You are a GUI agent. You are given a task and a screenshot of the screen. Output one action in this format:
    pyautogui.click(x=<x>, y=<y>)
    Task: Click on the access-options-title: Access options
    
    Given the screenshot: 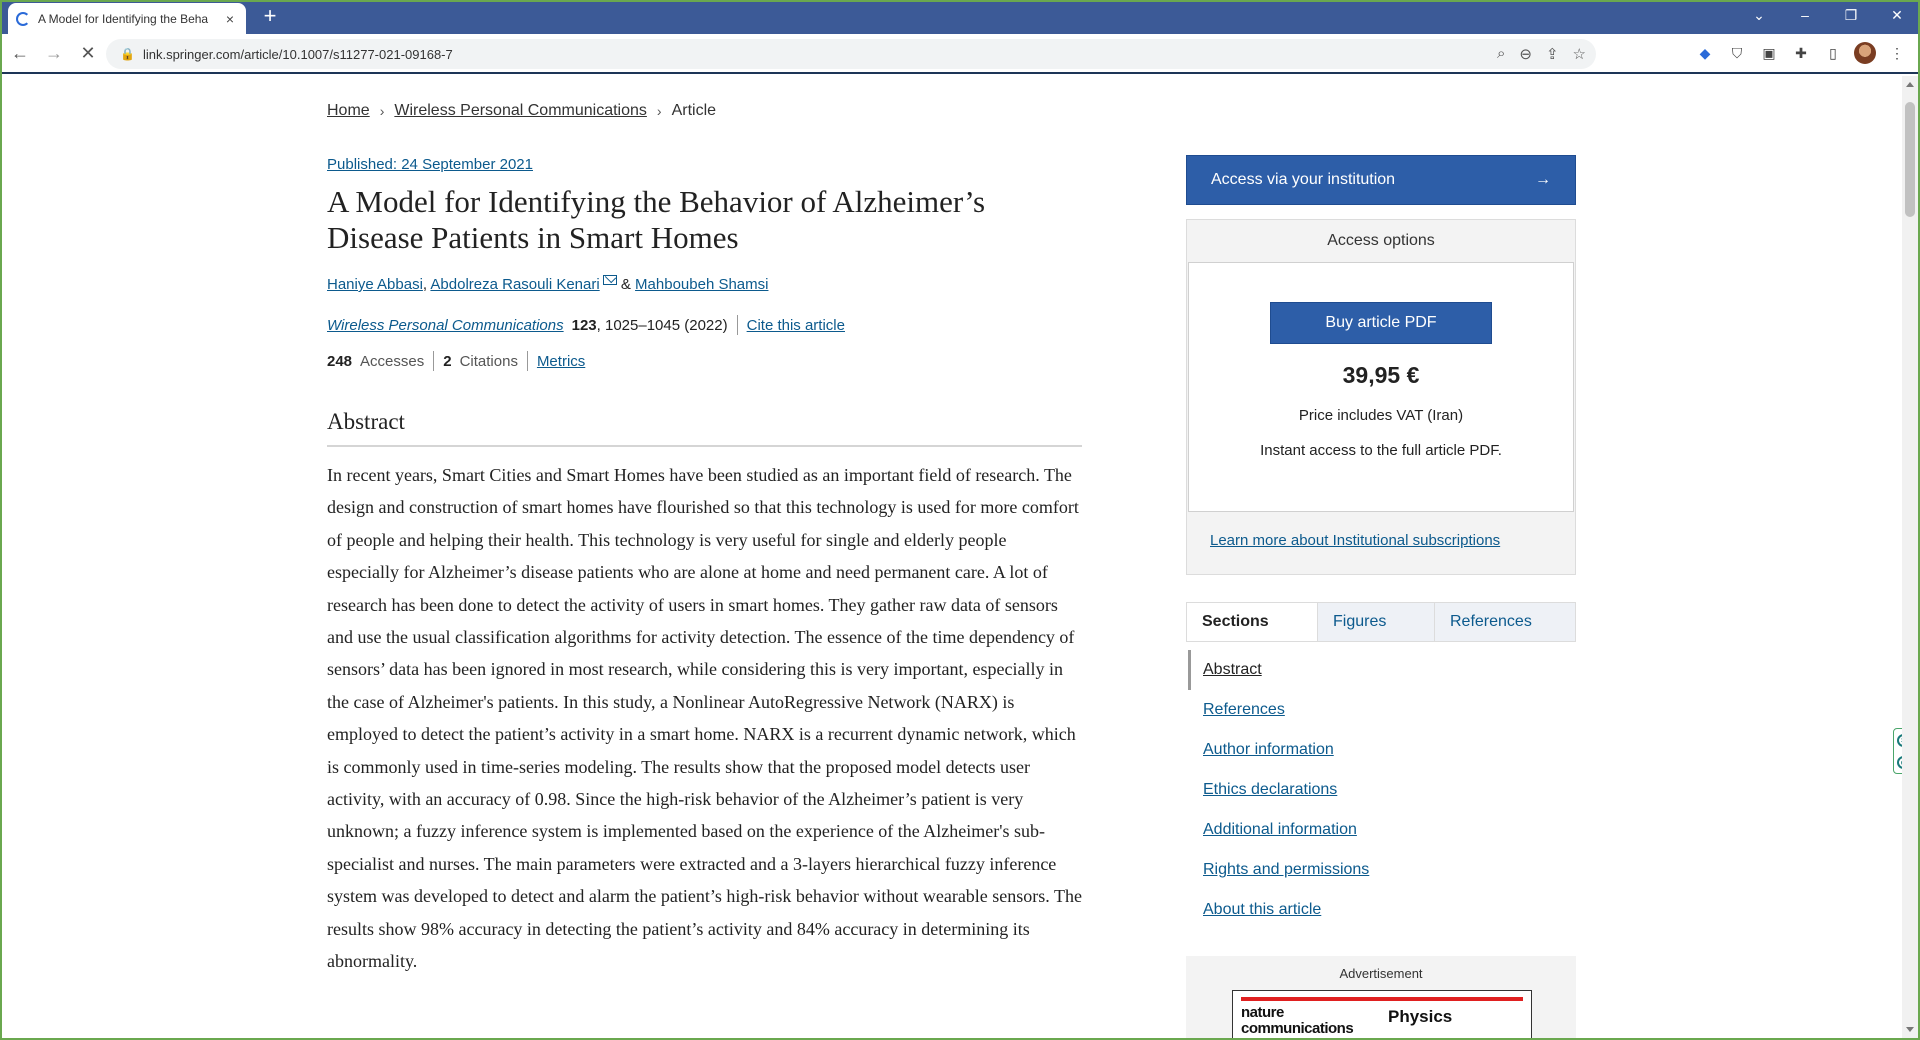 What is the action you would take?
    pyautogui.click(x=1381, y=240)
    